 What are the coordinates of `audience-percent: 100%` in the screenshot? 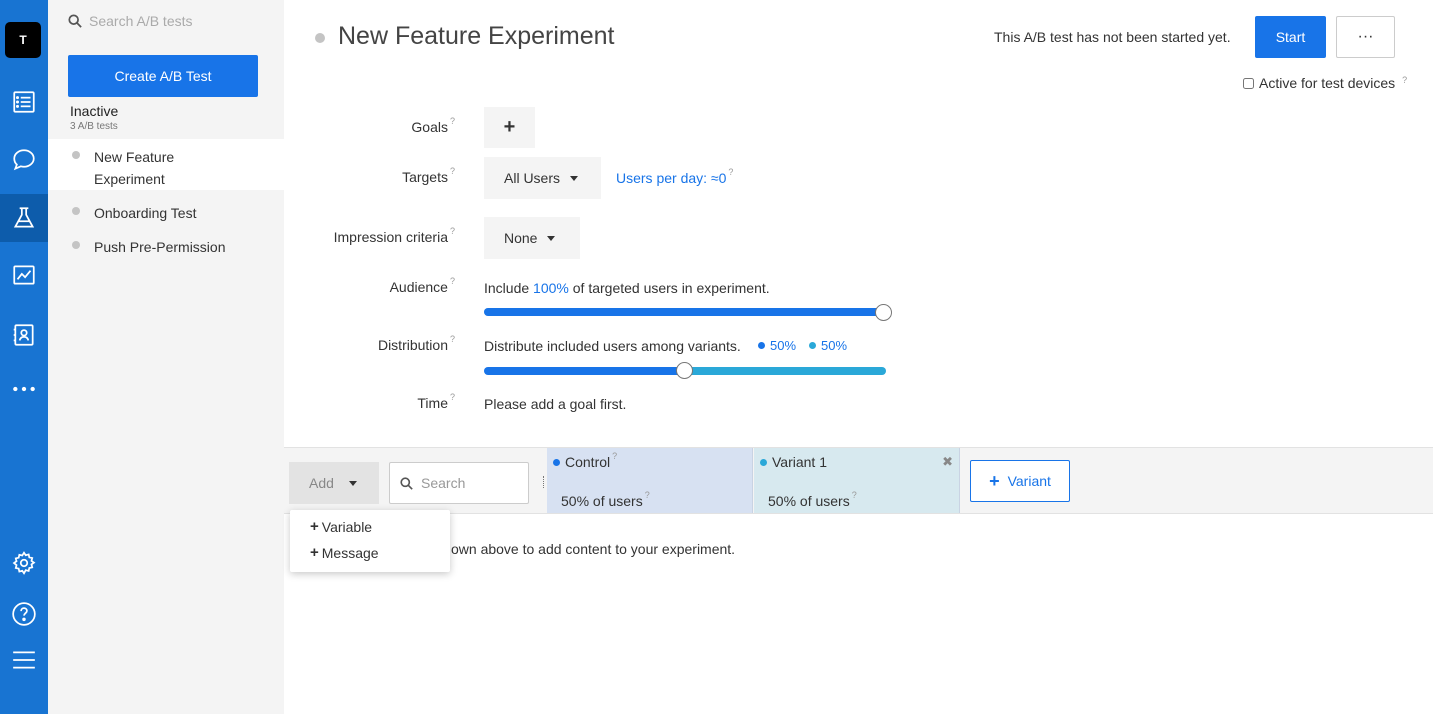 It's located at (551, 288).